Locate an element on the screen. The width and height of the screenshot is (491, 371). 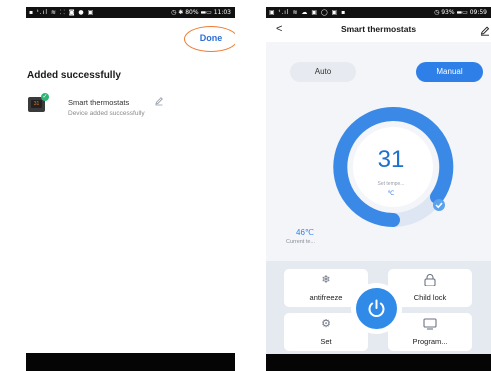
status-bar: ▣ ᵗ.ıl ≋ ☁ ▣ ◯ ▣ ▪ ◷ 93% ▬▭ 09:59 is located at coordinates (378, 12).